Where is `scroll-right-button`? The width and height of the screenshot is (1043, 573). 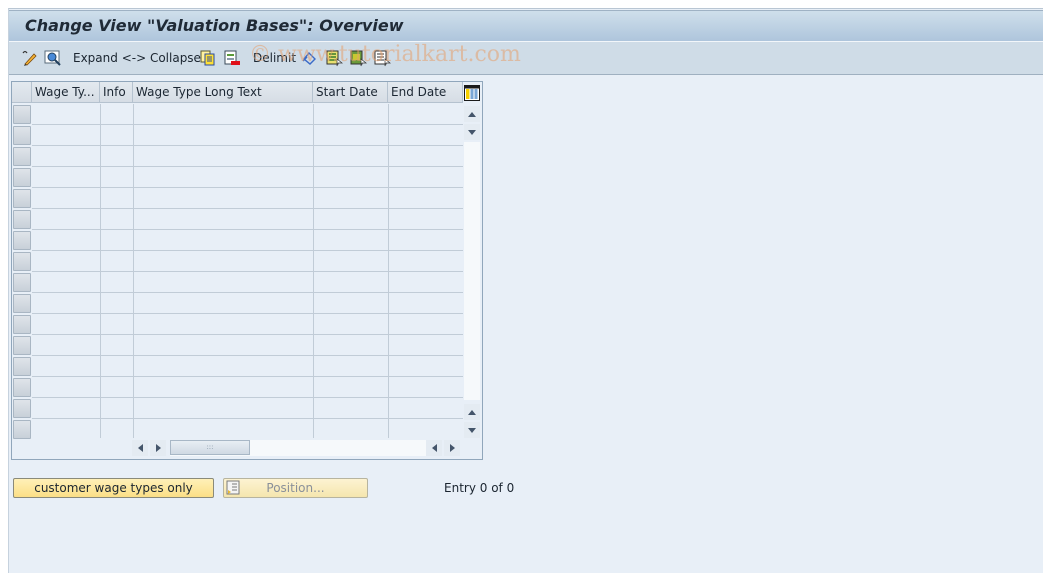
scroll-right-button is located at coordinates (158, 448).